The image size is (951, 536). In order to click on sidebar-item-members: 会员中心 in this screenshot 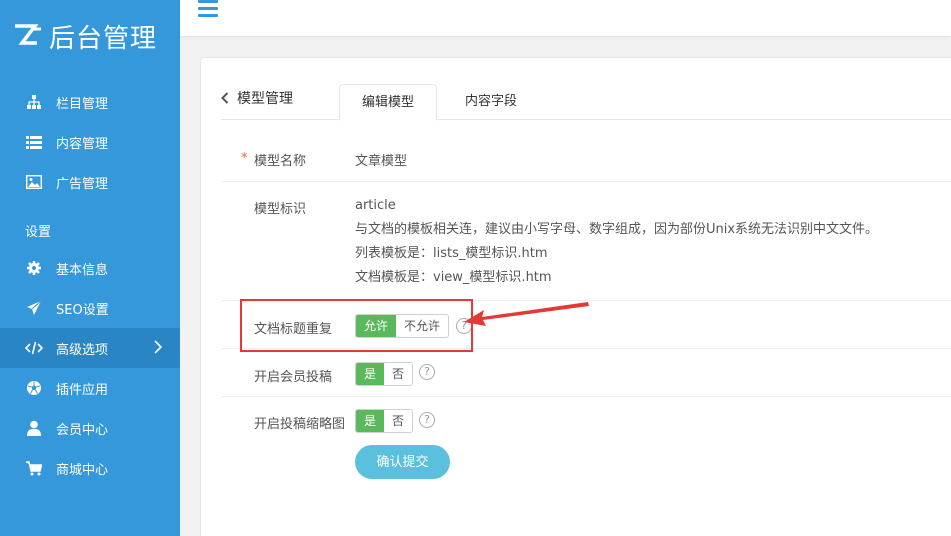, I will do `click(90, 428)`.